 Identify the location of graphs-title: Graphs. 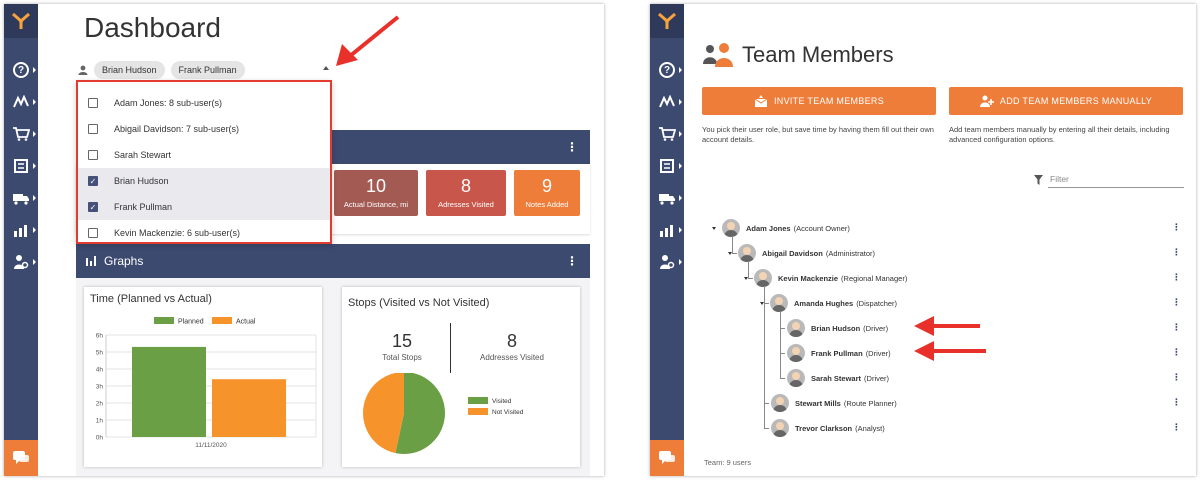
(124, 261).